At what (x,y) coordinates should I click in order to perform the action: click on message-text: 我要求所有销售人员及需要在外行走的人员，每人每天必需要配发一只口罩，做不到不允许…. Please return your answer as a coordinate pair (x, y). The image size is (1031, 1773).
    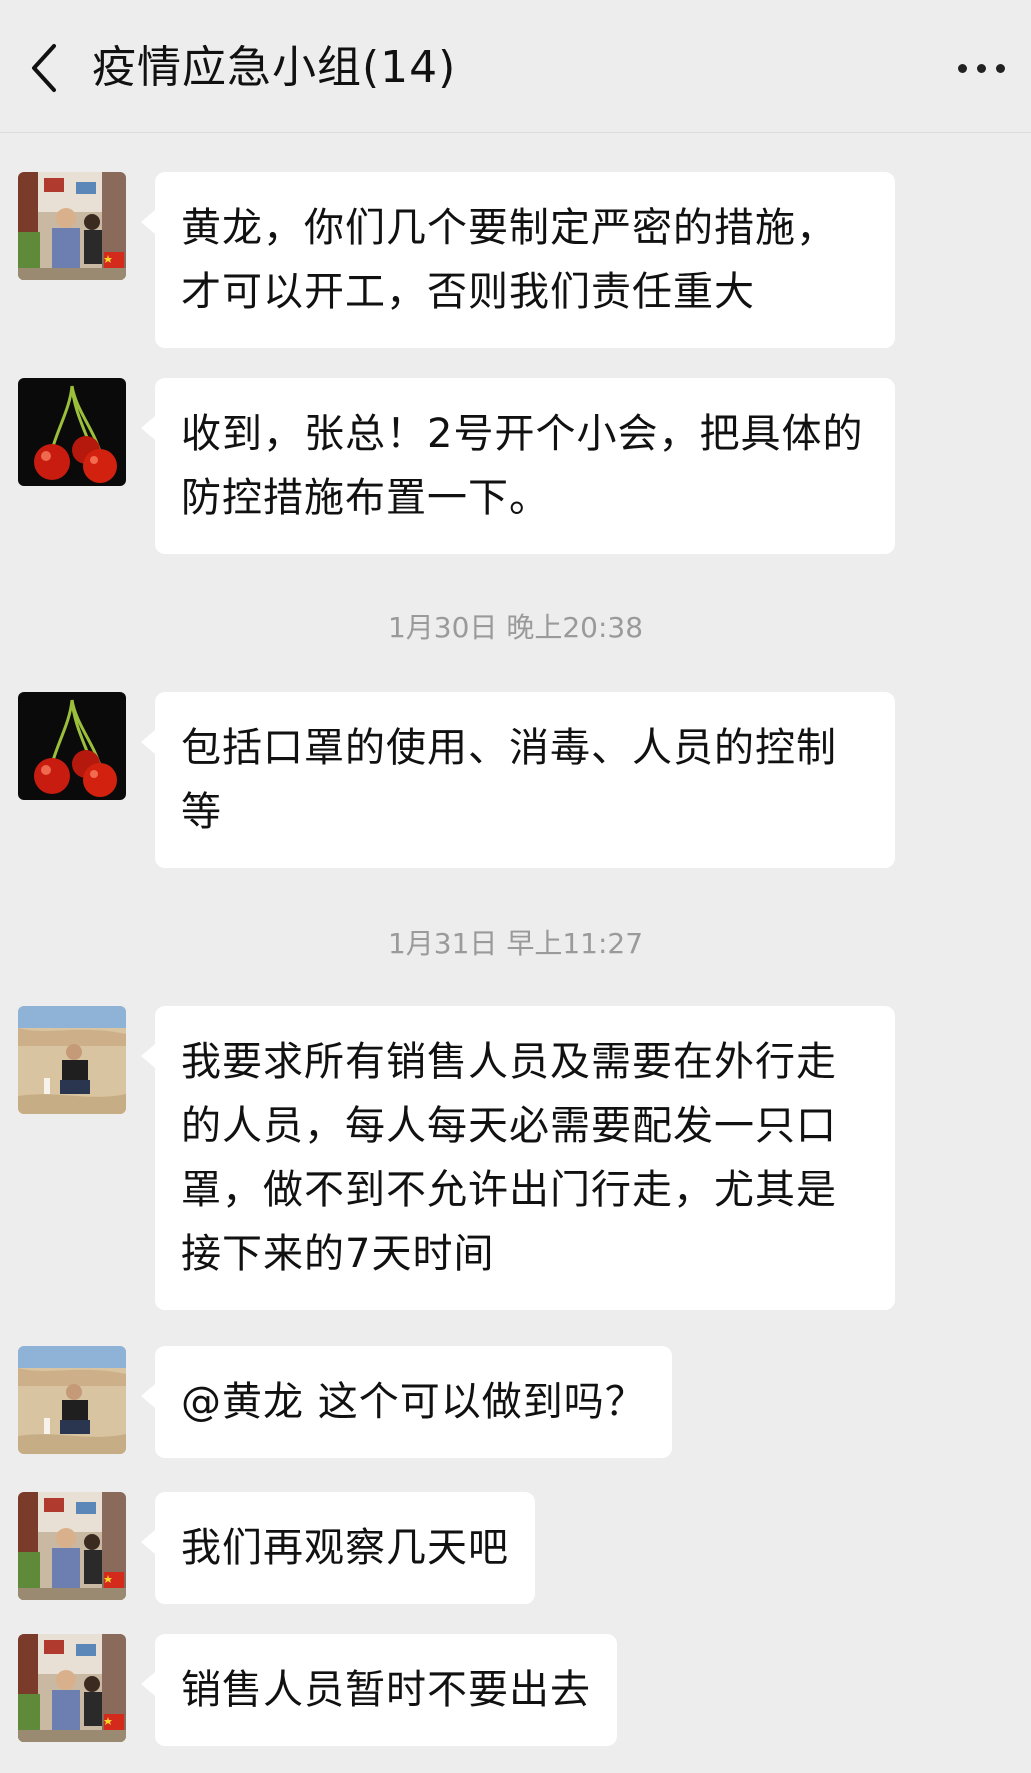
    Looking at the image, I should click on (509, 1158).